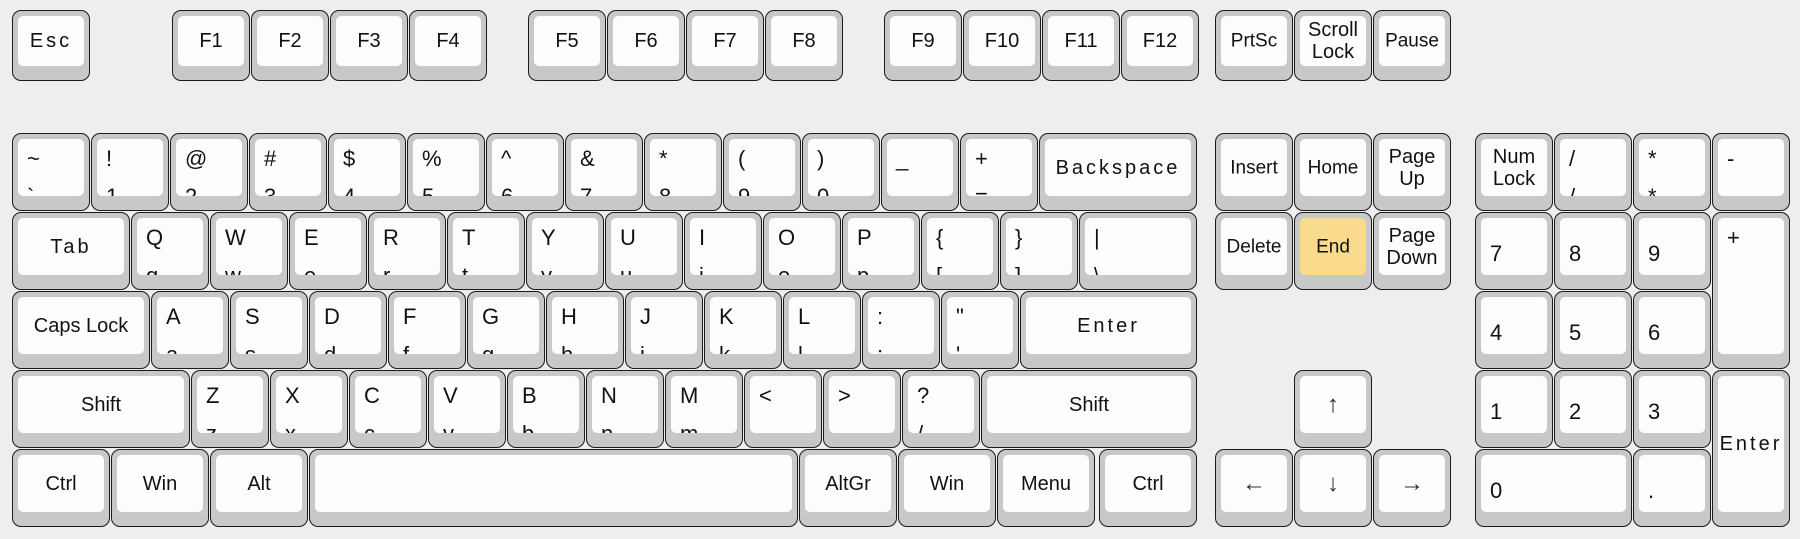 This screenshot has height=539, width=1800. Describe the element at coordinates (1108, 330) in the screenshot. I see `key-enter: Enter` at that location.